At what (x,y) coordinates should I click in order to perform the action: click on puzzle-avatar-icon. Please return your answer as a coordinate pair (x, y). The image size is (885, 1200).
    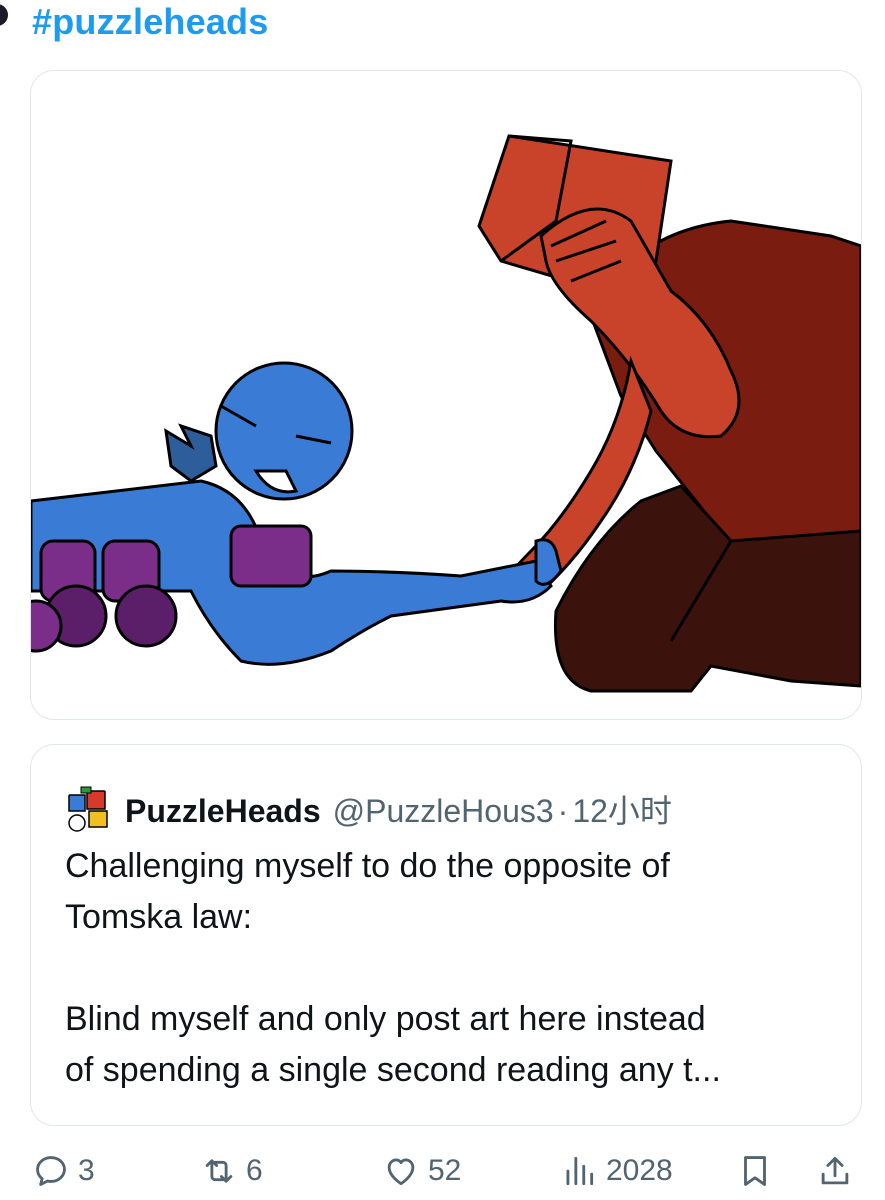
    Looking at the image, I should click on (88, 809).